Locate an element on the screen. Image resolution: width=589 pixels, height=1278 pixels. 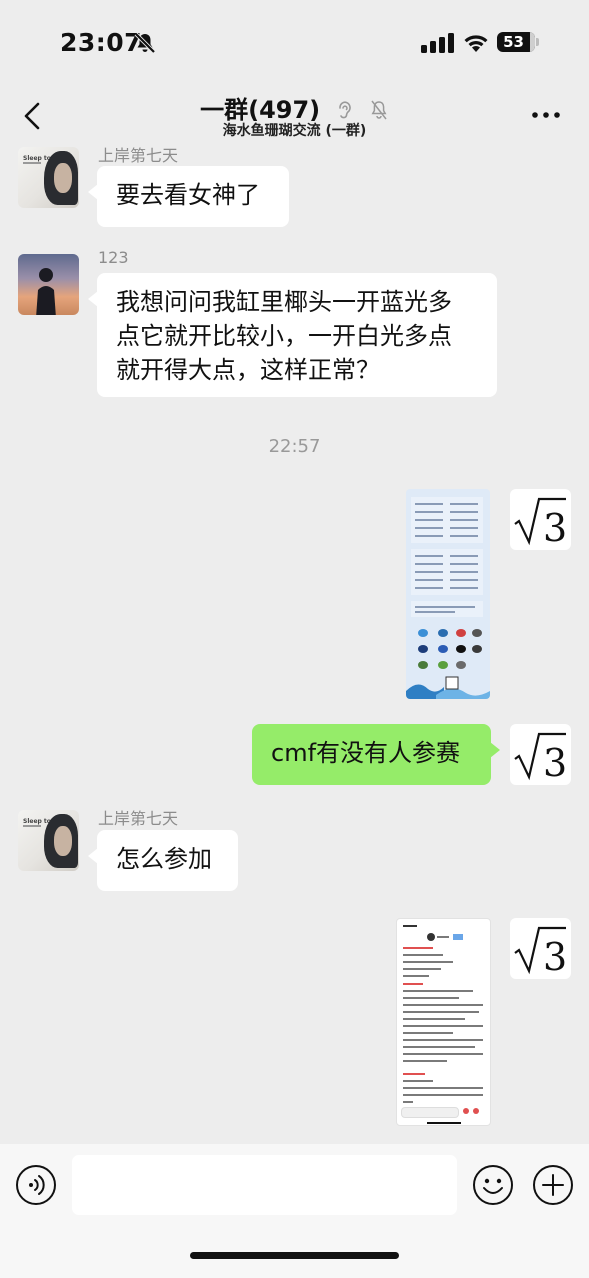
battery-level: 53 is located at coordinates (513, 42).